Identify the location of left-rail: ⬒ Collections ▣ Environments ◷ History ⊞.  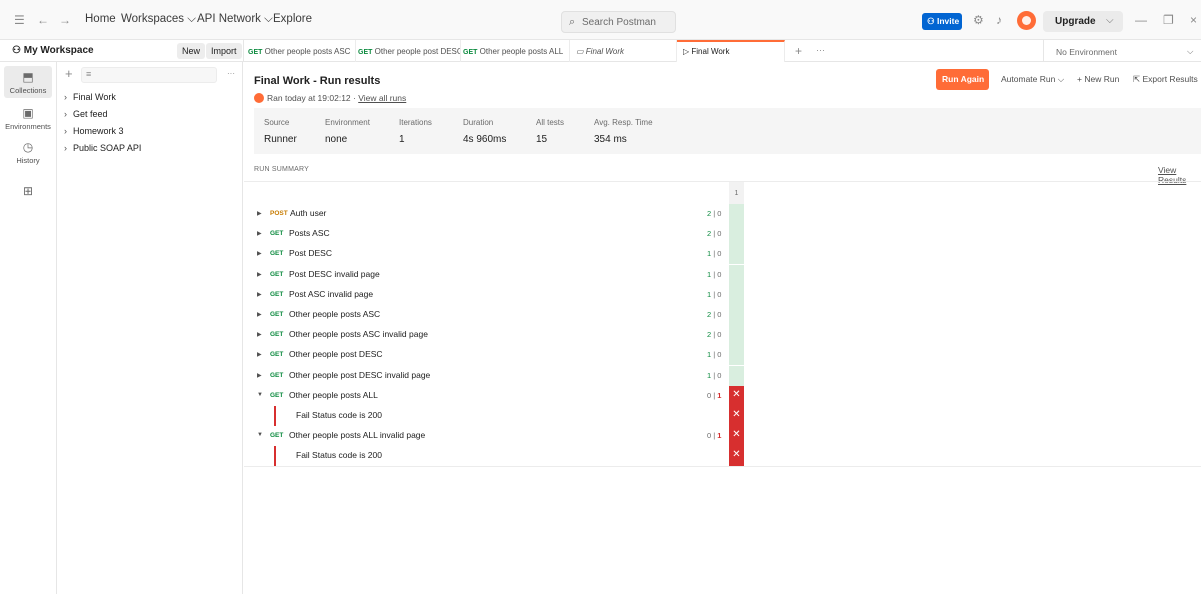
(28, 328).